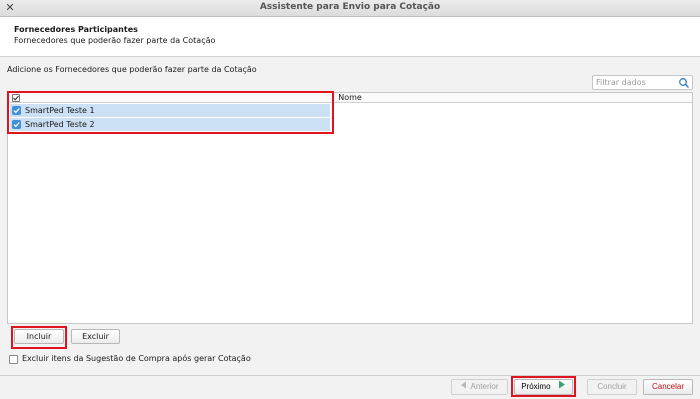 This screenshot has width=700, height=399. Describe the element at coordinates (39, 337) in the screenshot. I see `highlight-box-include` at that location.